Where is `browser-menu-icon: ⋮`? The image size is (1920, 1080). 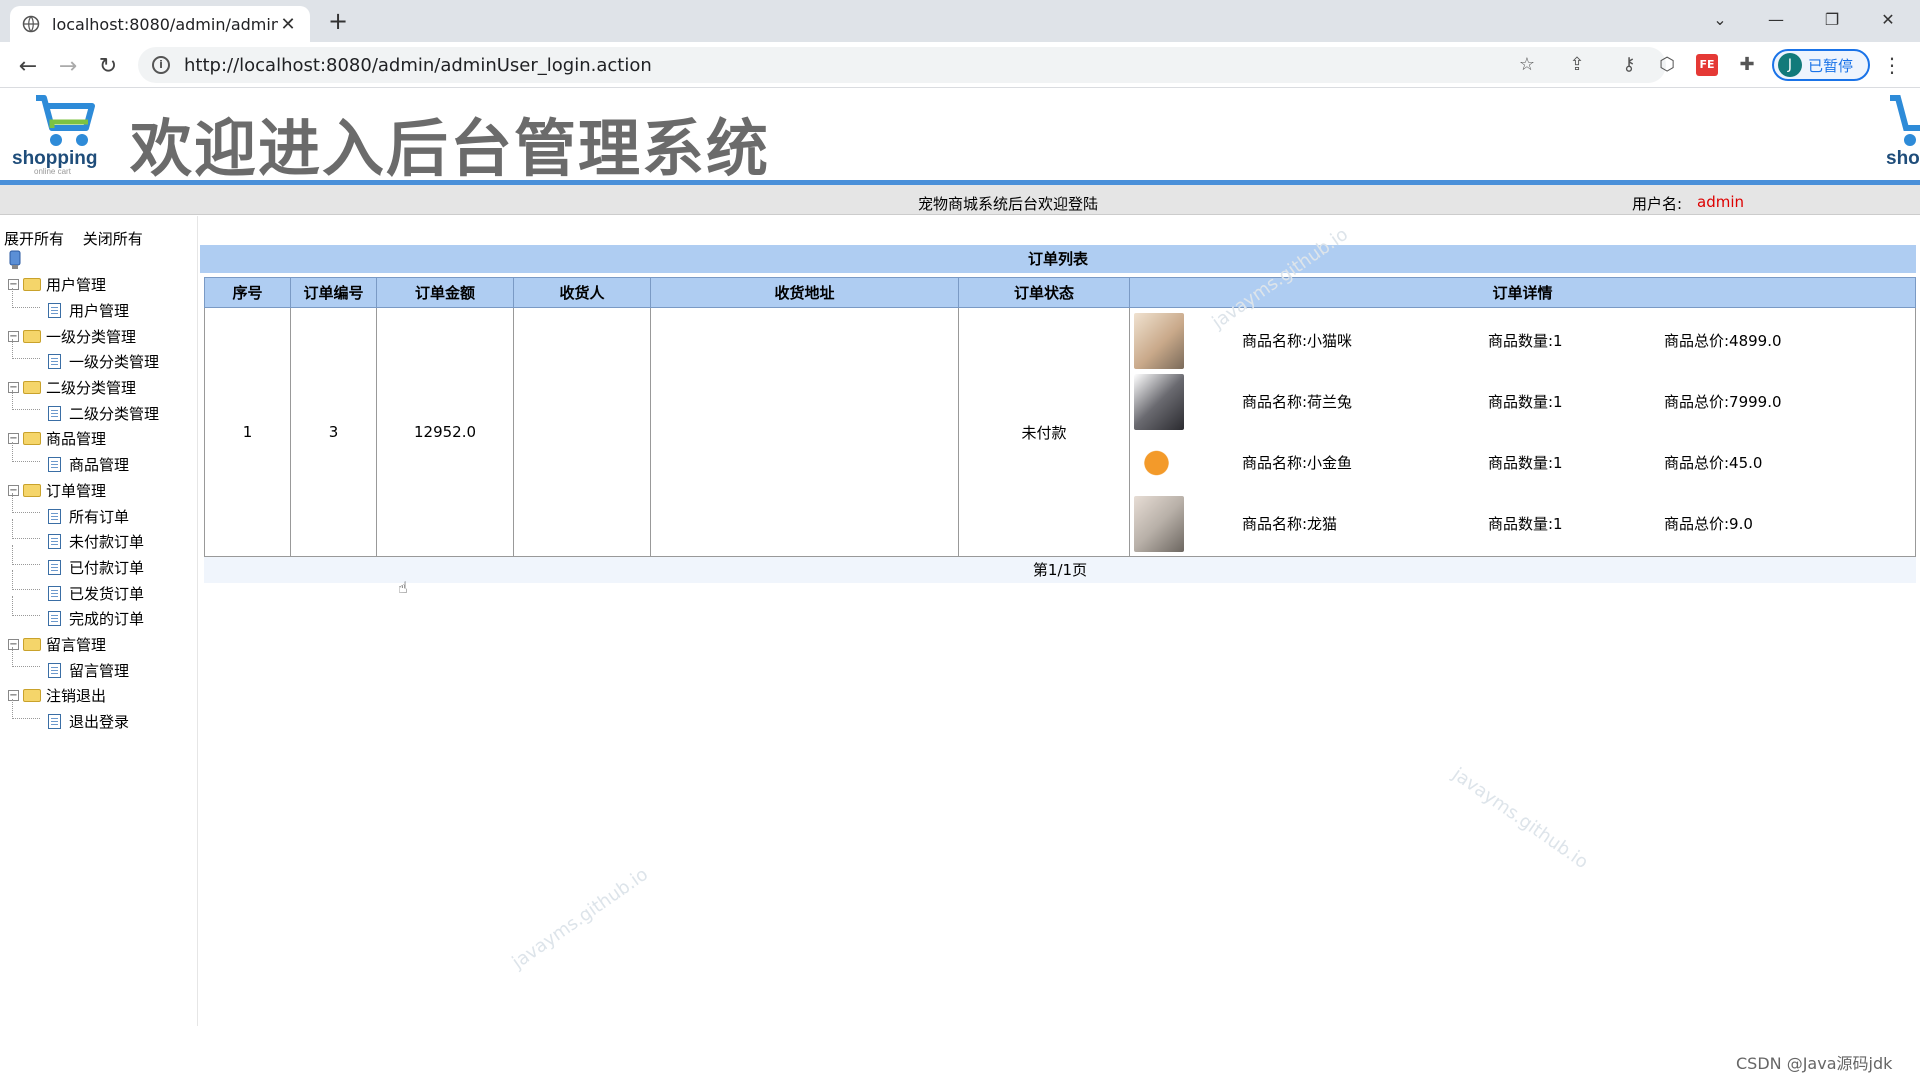
browser-menu-icon: ⋮ is located at coordinates (1892, 65).